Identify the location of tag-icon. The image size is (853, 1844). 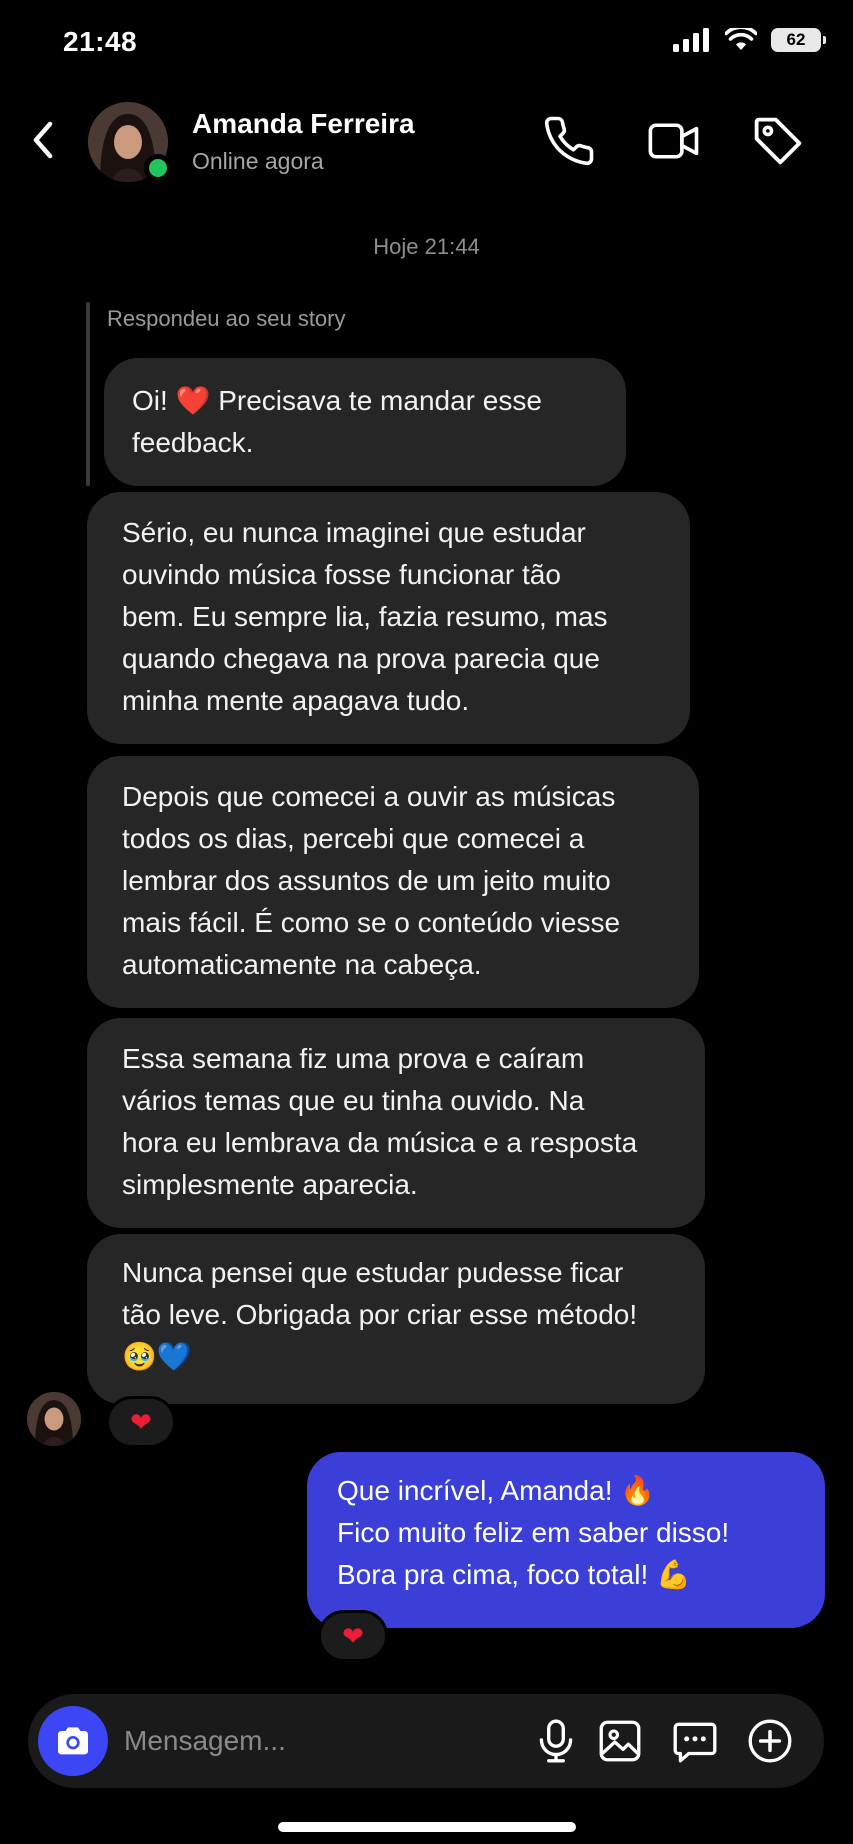
(778, 141).